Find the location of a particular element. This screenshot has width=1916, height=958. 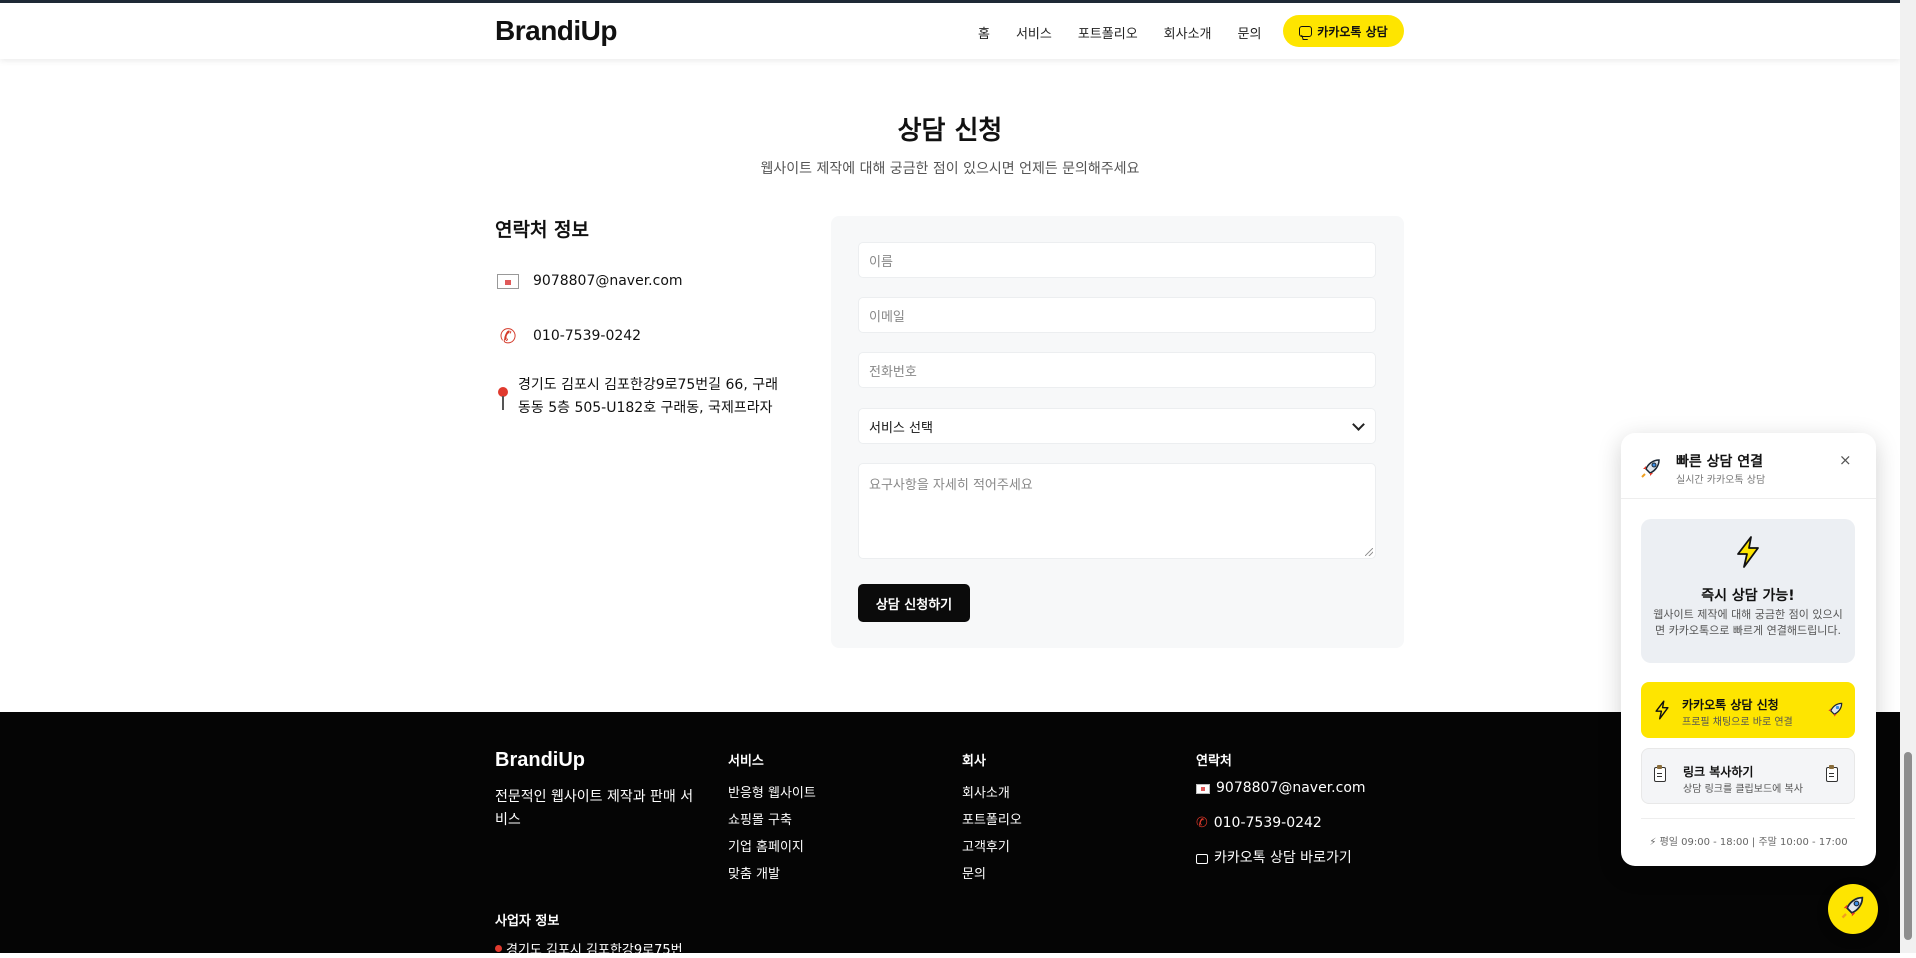

address-line-1: 경기도 김포시 김포한강9로75번길 66, 구래 is located at coordinates (648, 385).